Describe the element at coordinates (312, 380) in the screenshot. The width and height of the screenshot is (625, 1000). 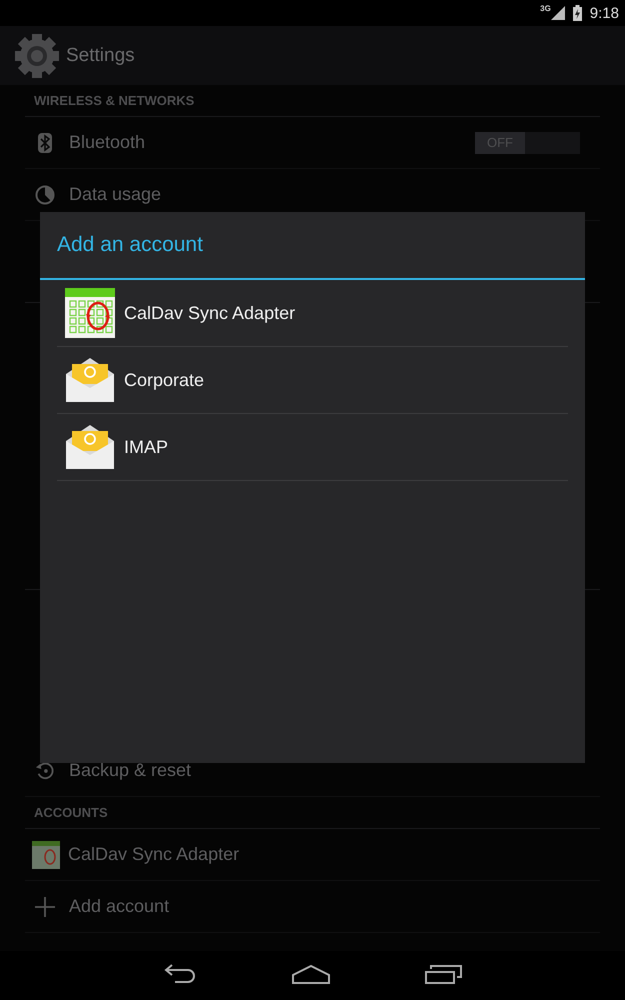
I see `account-type-item: Corporate` at that location.